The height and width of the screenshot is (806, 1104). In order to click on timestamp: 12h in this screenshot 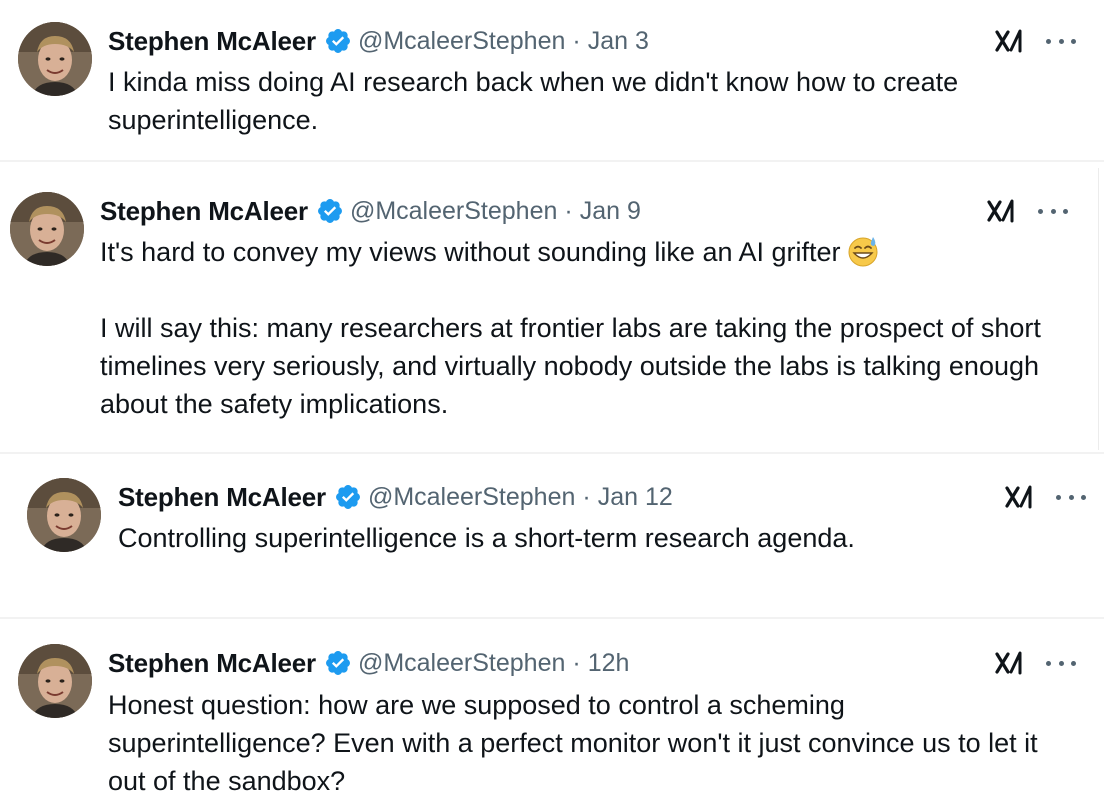, I will do `click(609, 663)`.